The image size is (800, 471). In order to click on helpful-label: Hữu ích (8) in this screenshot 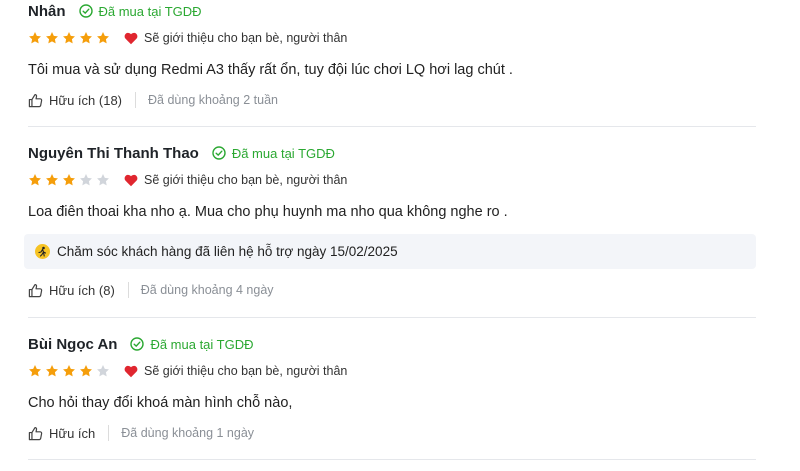, I will do `click(82, 290)`.